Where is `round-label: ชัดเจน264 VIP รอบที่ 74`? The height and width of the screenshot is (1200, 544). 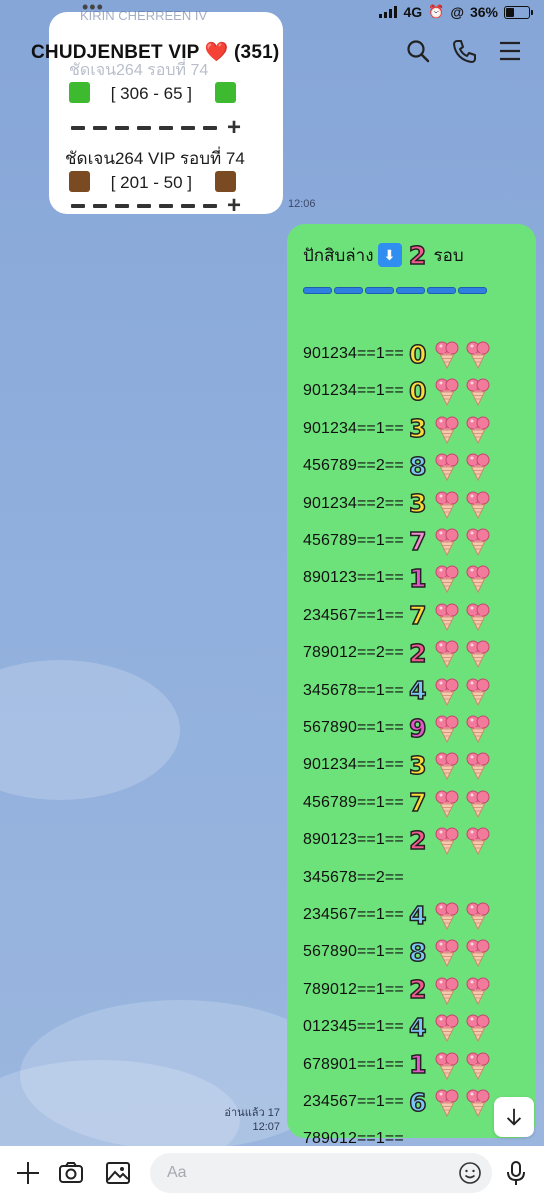
round-label: ชัดเจน264 VIP รอบที่ 74 is located at coordinates (155, 158).